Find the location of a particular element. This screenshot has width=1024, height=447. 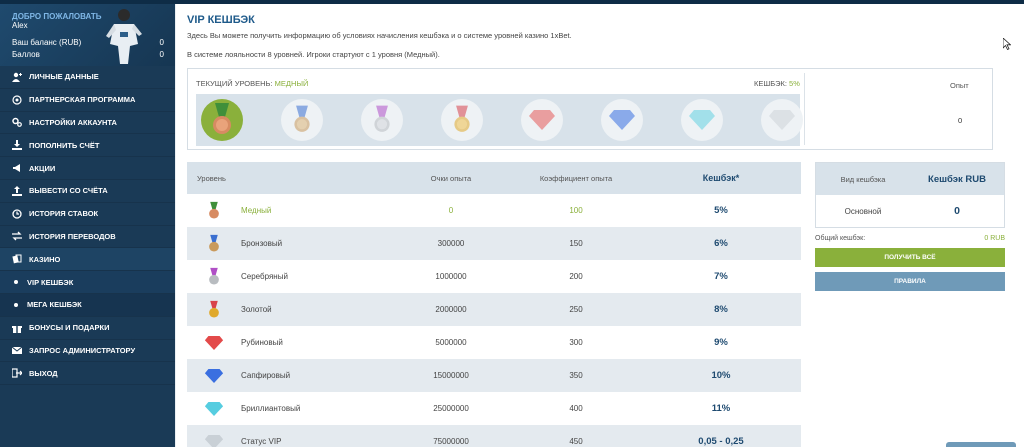

level-coef: 100 is located at coordinates (576, 210).